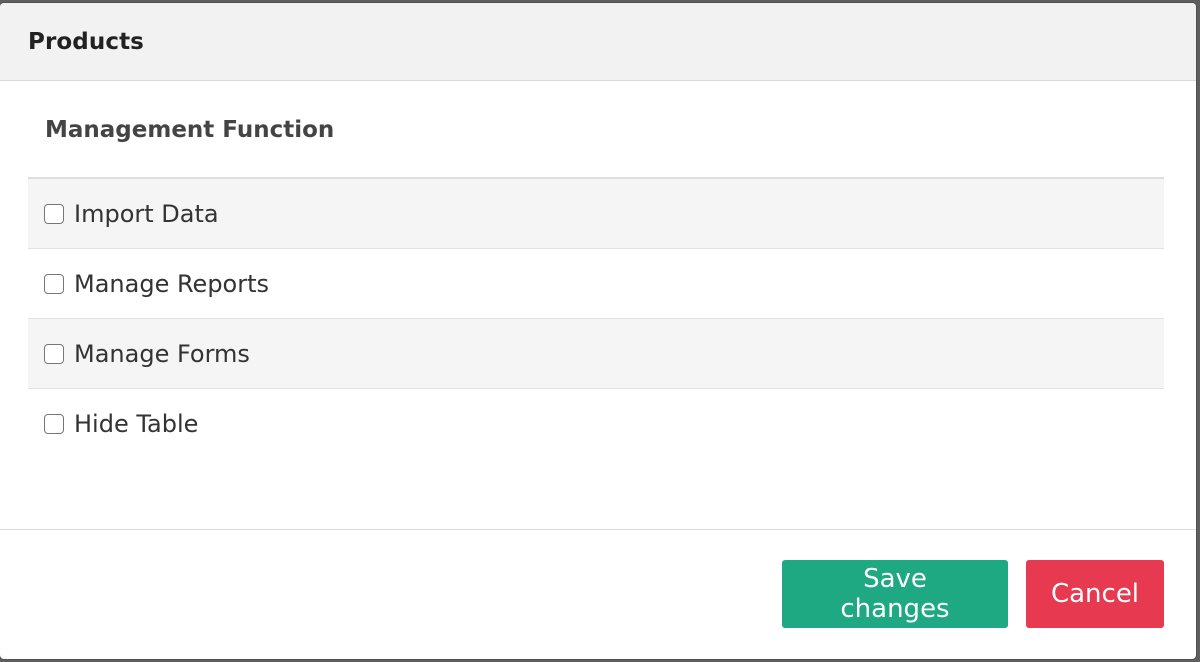  What do you see at coordinates (171, 284) in the screenshot?
I see `manage-reports-label: Manage Reports` at bounding box center [171, 284].